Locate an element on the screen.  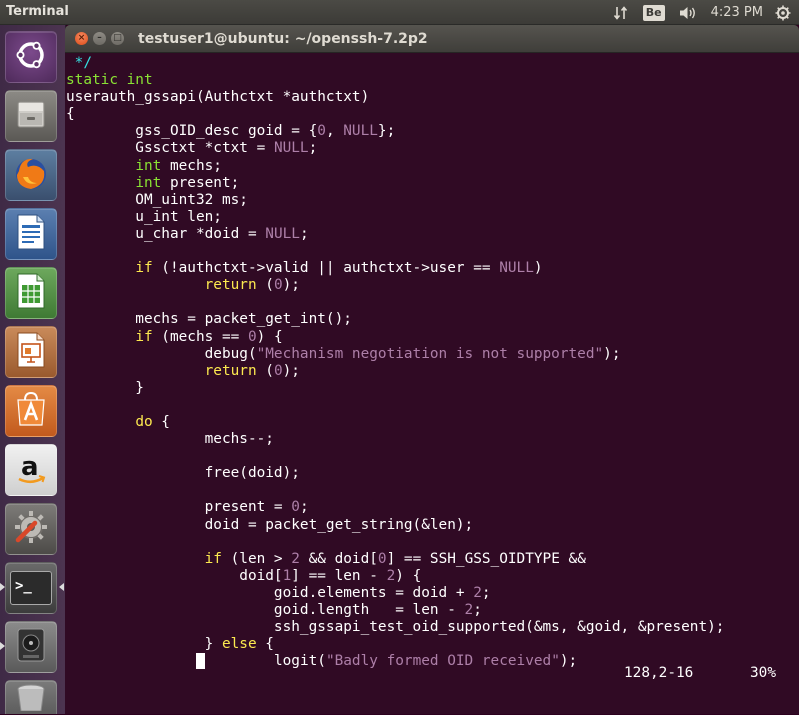
power-gear-icon is located at coordinates (783, 13).